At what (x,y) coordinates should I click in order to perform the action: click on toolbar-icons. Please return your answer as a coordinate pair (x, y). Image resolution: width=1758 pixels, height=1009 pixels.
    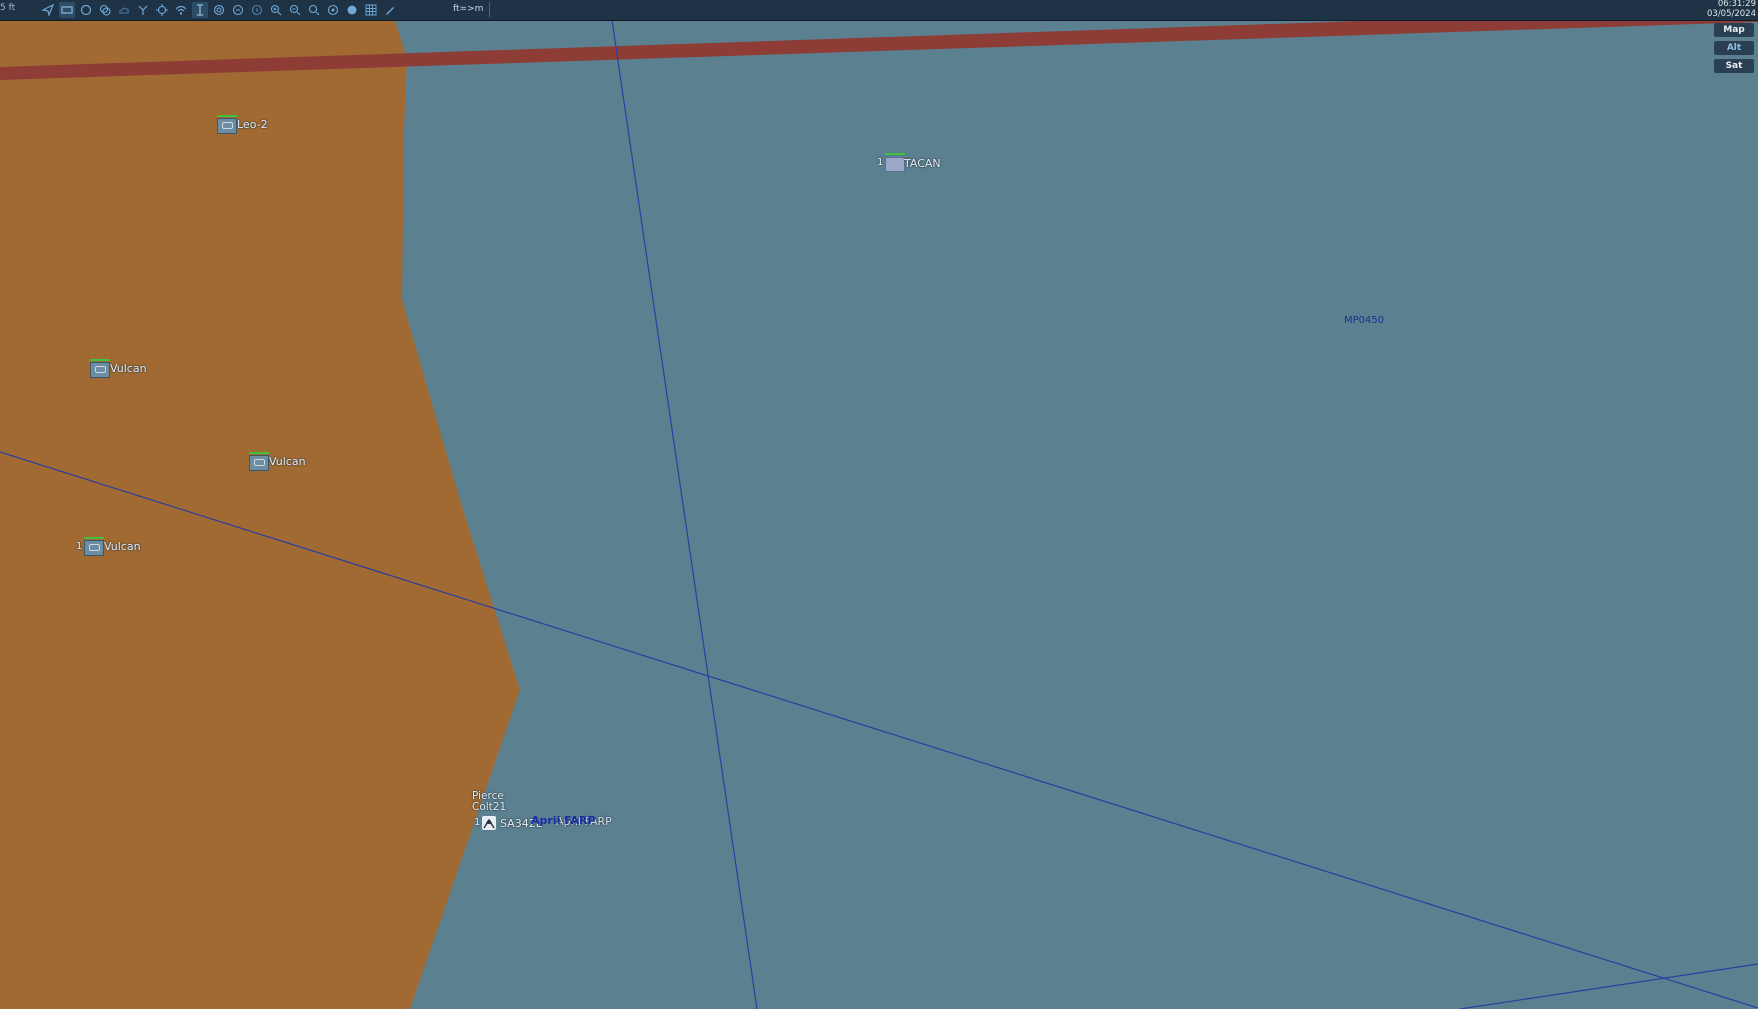
    Looking at the image, I should click on (219, 10).